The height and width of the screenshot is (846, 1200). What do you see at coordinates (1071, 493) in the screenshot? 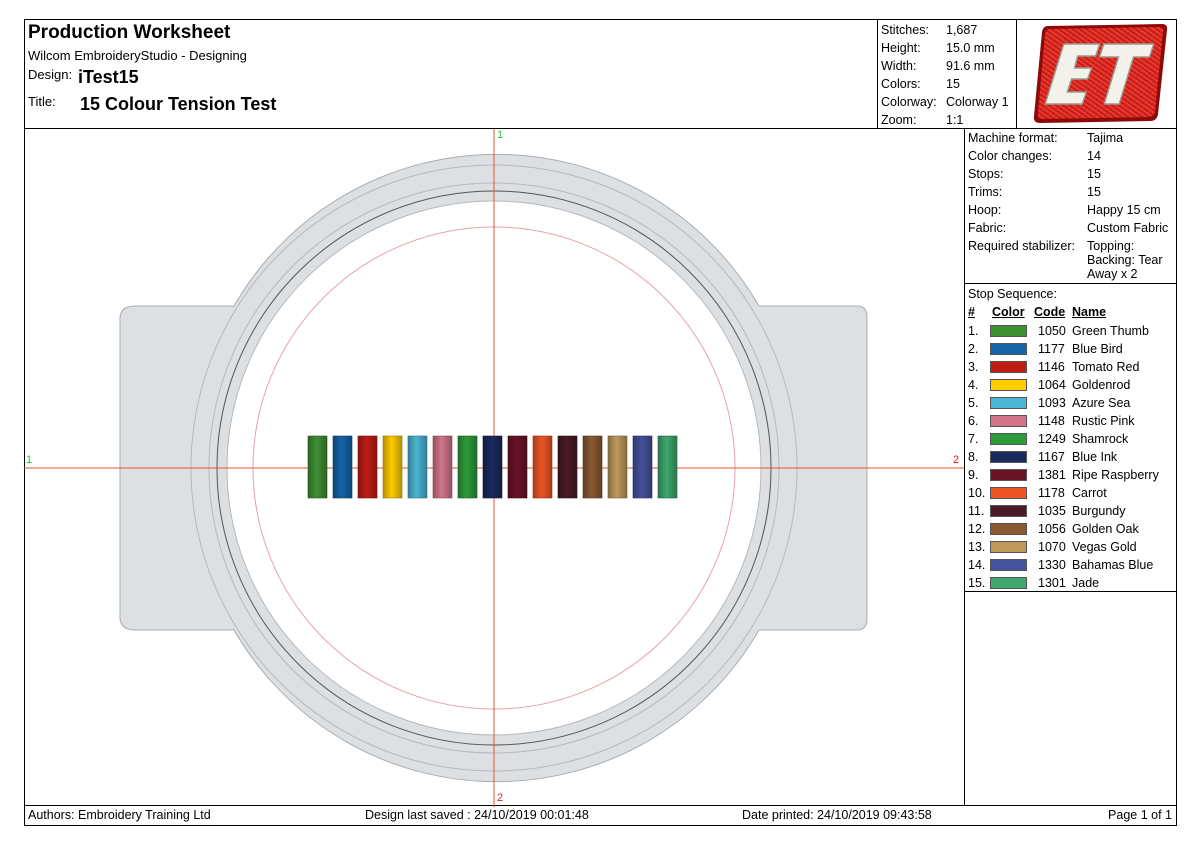
I see `stop-sequence-row: 10. 1178 Carrot` at bounding box center [1071, 493].